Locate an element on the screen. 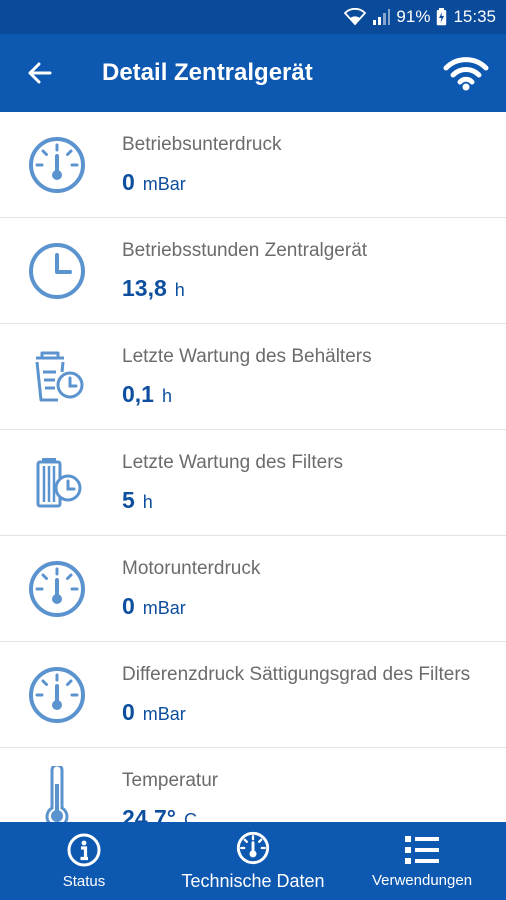  wifi-button is located at coordinates (466, 73).